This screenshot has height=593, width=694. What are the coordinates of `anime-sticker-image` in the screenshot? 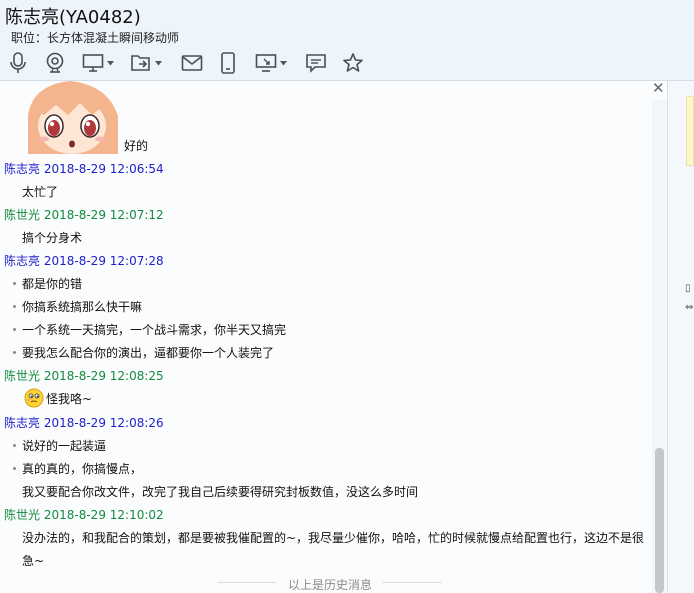 It's located at (73, 117).